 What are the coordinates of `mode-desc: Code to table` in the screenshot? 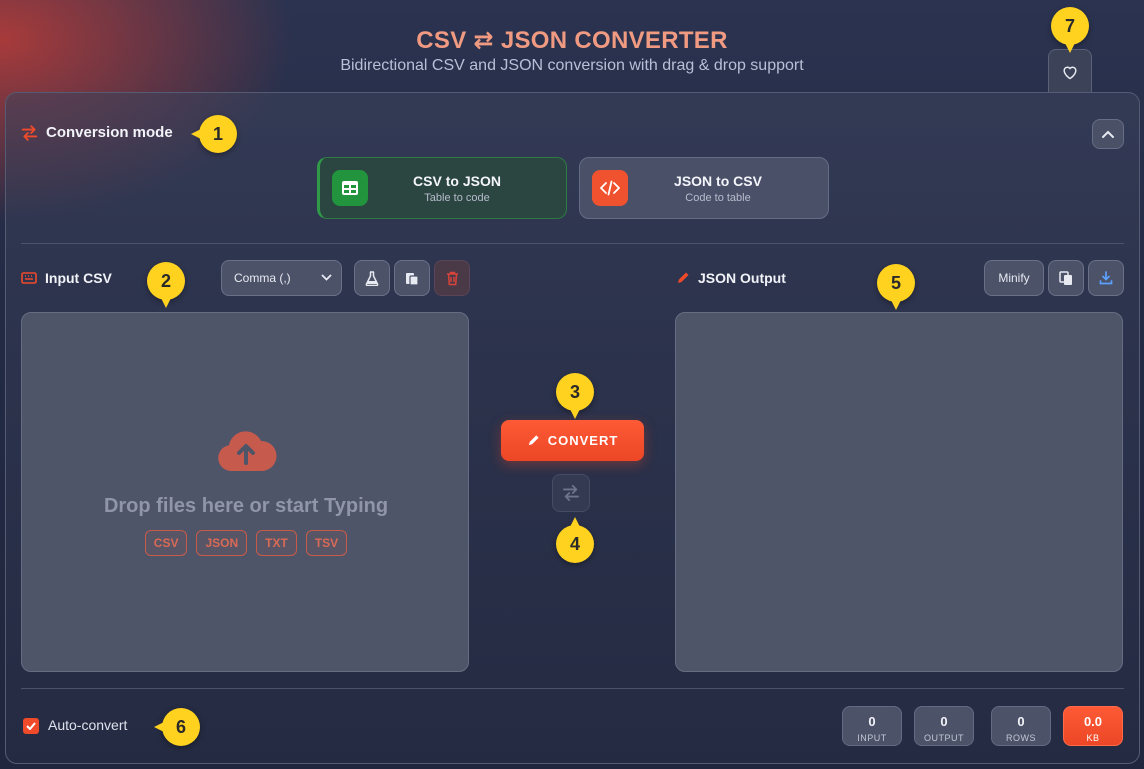 It's located at (718, 197).